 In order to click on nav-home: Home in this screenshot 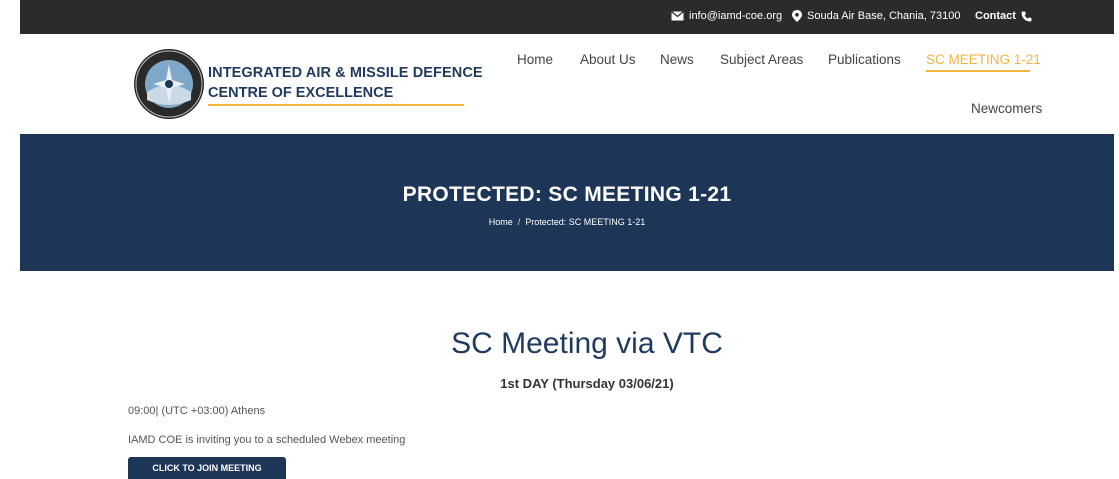, I will do `click(535, 59)`.